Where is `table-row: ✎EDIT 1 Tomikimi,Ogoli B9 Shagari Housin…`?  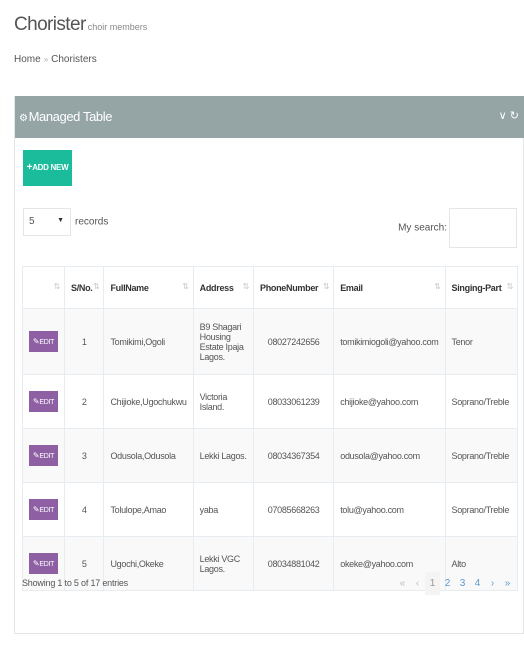 table-row: ✎EDIT 1 Tomikimi,Ogoli B9 Shagari Housin… is located at coordinates (270, 341).